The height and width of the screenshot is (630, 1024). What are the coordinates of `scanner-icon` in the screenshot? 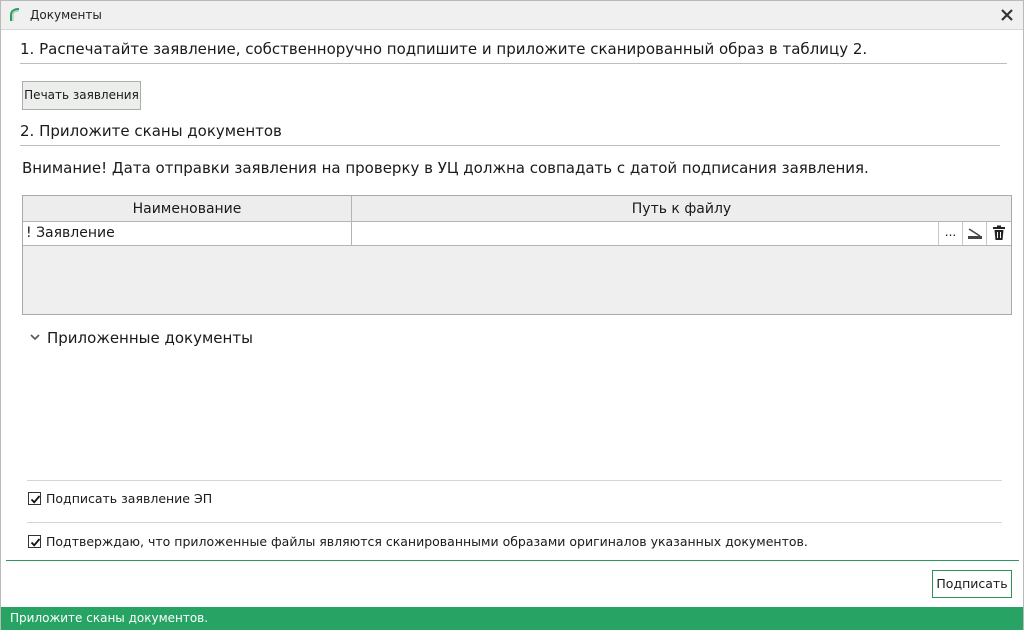 It's located at (974, 233).